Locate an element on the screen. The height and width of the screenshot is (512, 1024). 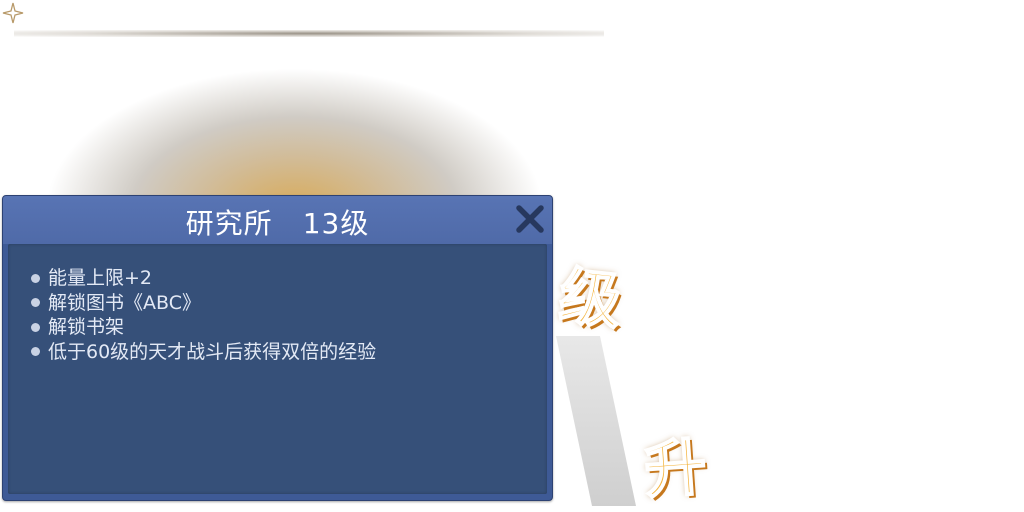
list-item: 解锁书架 is located at coordinates (289, 327).